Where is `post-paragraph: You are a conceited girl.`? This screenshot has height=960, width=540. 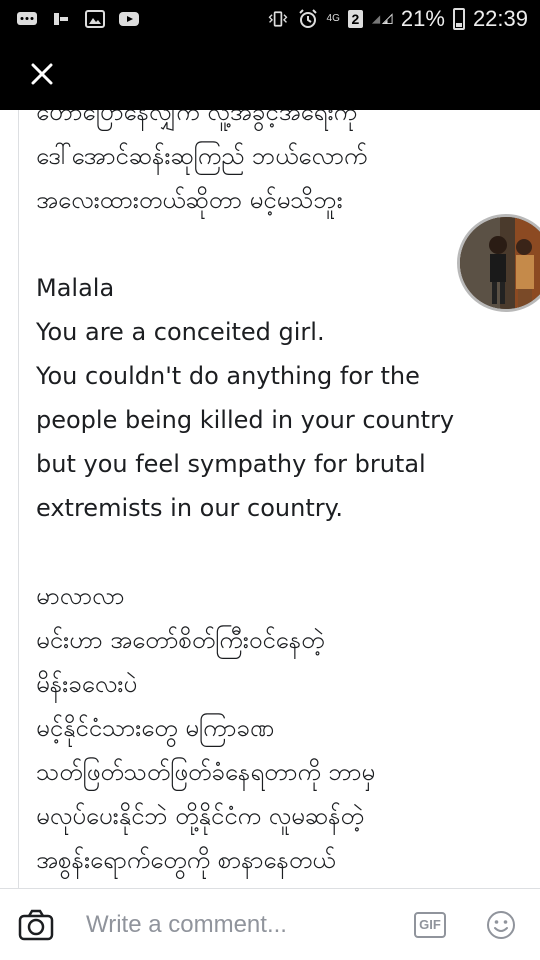 post-paragraph: You are a conceited girl. is located at coordinates (180, 332).